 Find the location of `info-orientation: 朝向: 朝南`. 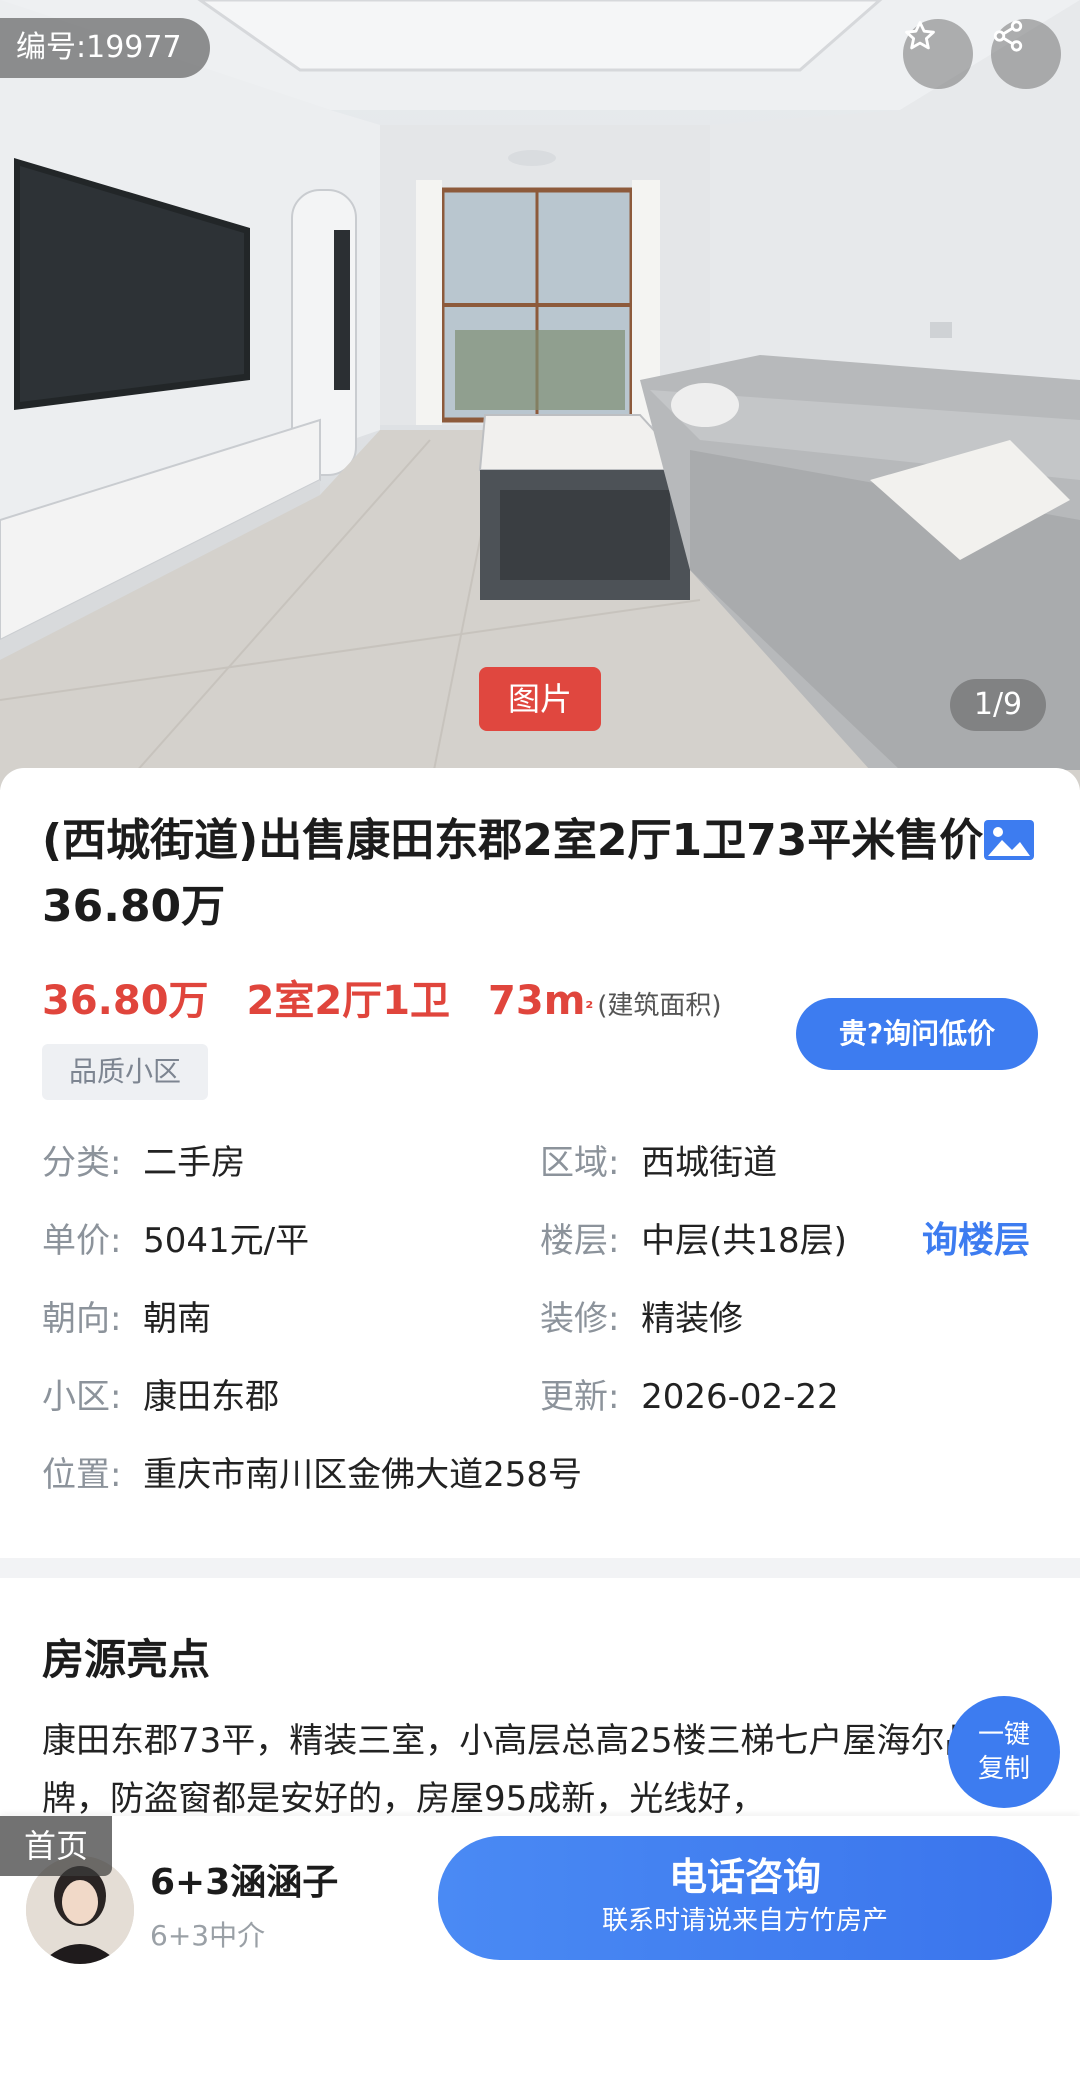

info-orientation: 朝向: 朝南 is located at coordinates (126, 1319).